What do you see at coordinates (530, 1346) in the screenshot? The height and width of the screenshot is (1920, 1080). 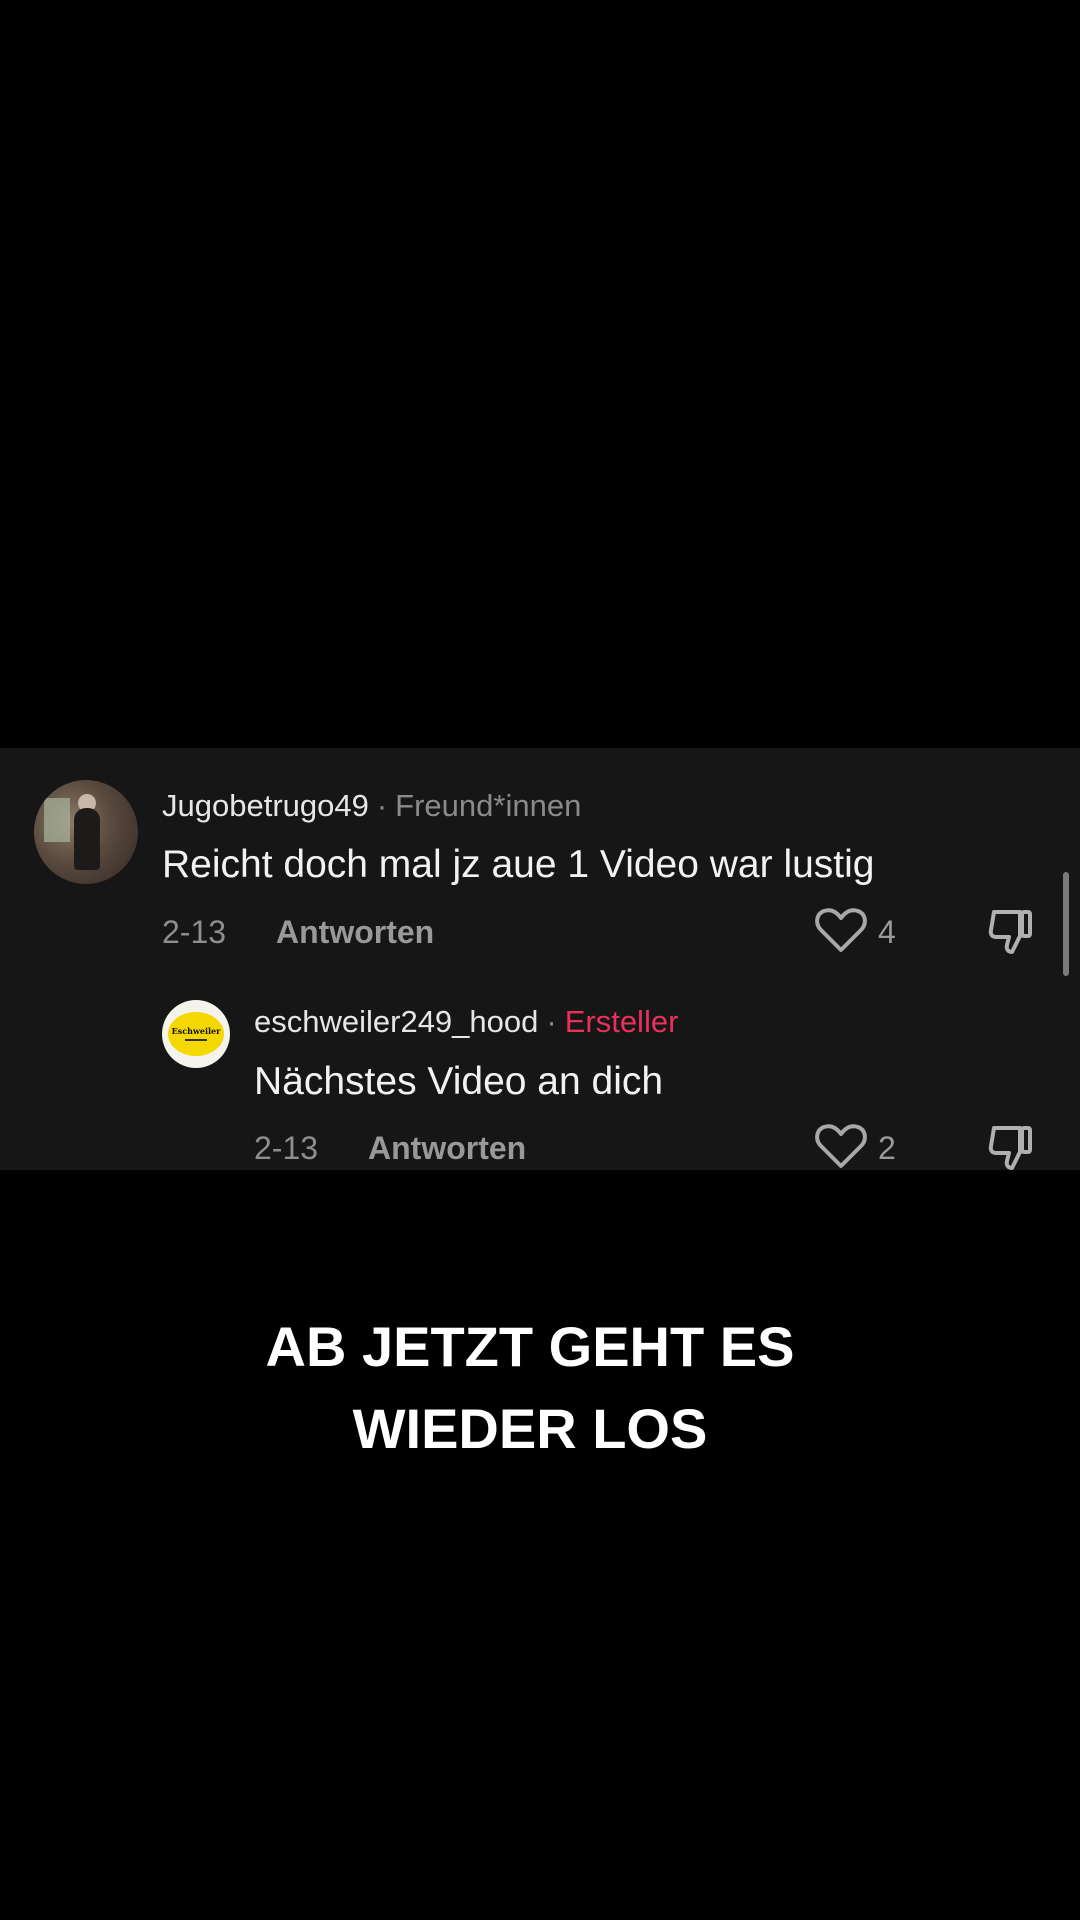 I see `caption-line: AB JETZT GEHT ES` at bounding box center [530, 1346].